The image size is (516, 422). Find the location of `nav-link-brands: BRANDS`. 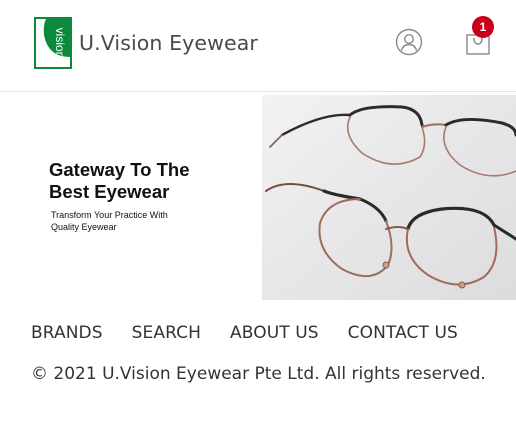

nav-link-brands: BRANDS is located at coordinates (67, 333).